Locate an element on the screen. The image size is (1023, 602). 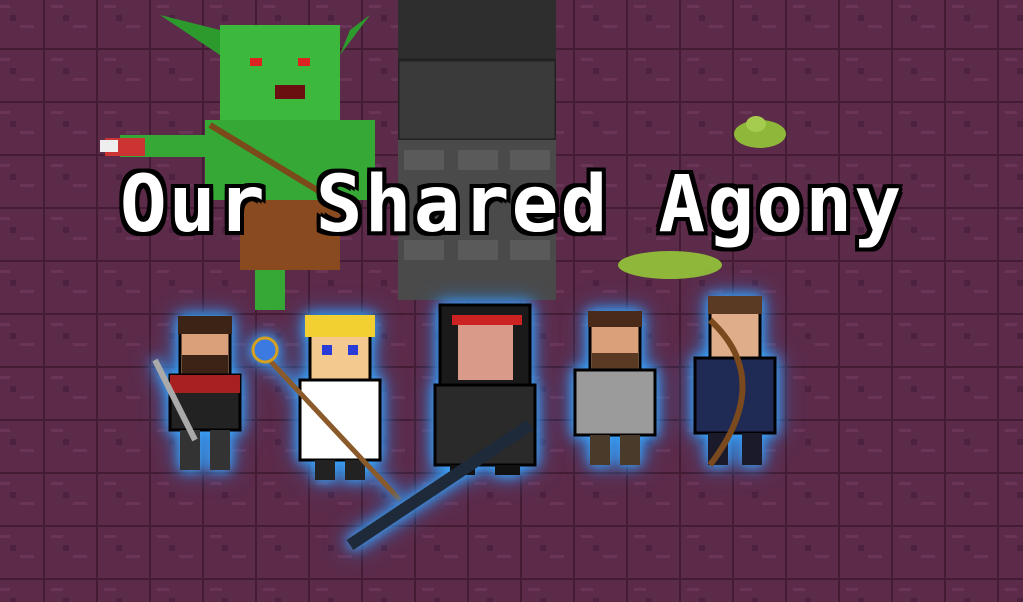
game-title: Our Shared Agony is located at coordinates (511, 205).